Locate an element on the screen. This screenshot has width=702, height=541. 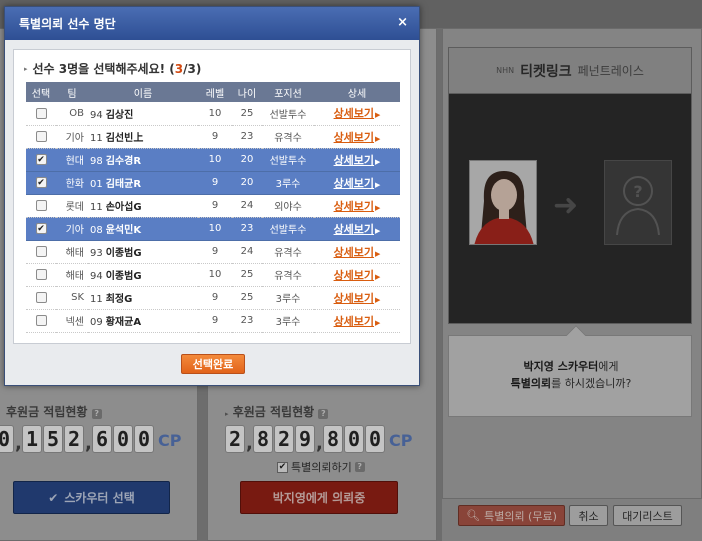
name-cell: 98 김수경R is located at coordinates (143, 160).